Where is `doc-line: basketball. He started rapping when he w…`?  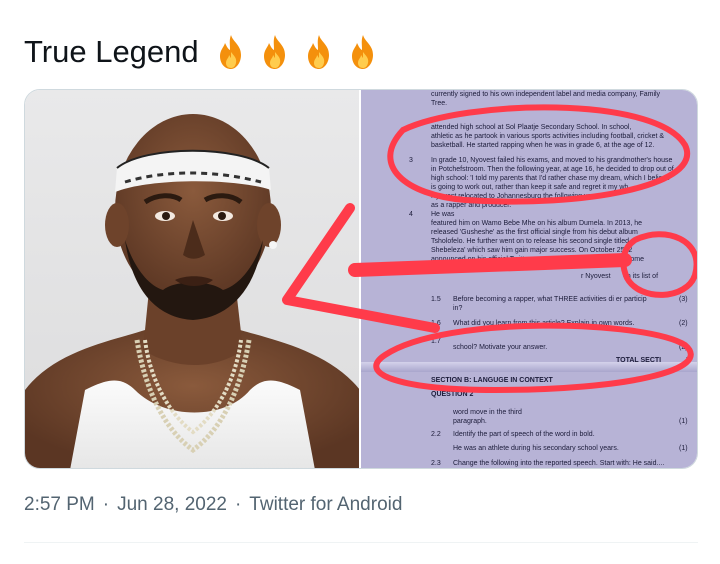 doc-line: basketball. He started rapping when he w… is located at coordinates (543, 145).